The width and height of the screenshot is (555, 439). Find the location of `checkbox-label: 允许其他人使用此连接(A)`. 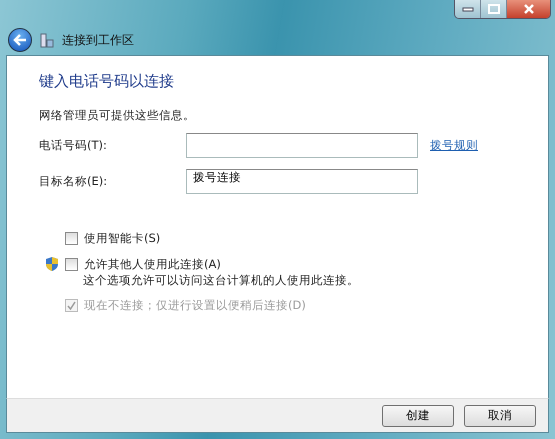

checkbox-label: 允许其他人使用此连接(A) is located at coordinates (152, 264).